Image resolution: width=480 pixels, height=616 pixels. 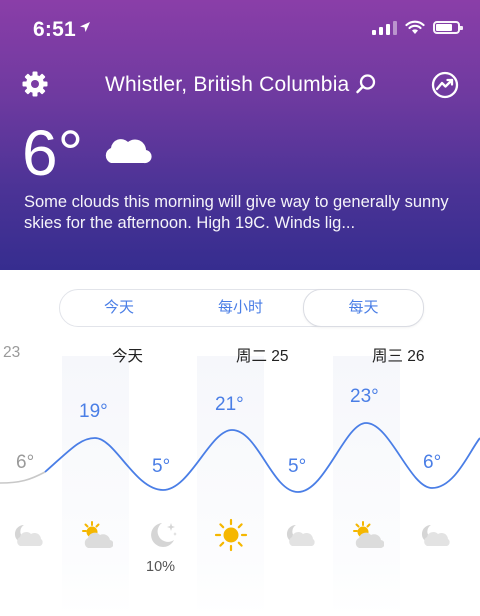 I want to click on location-title: Whistler, British Columbia, so click(x=227, y=85).